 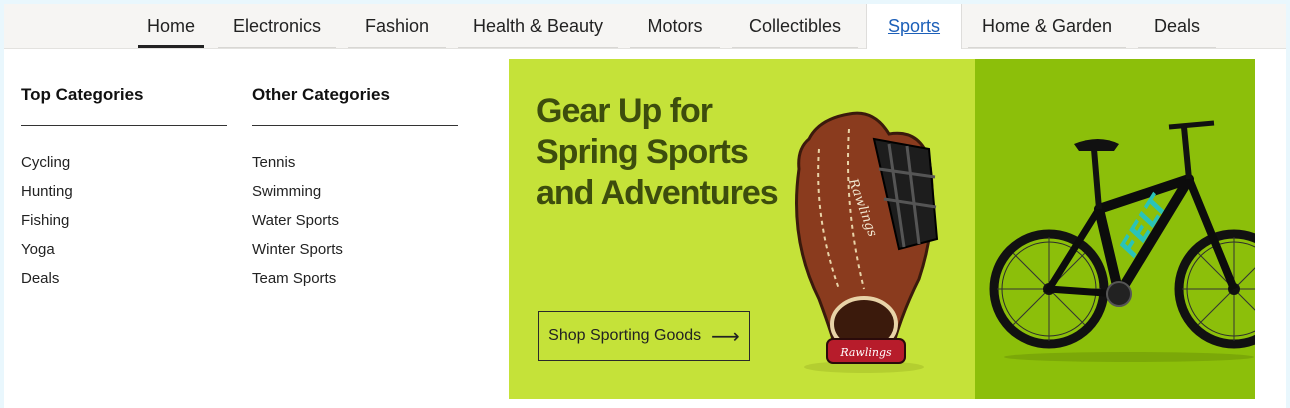 What do you see at coordinates (1122, 241) in the screenshot?
I see `mountain-bike-image: FELT` at bounding box center [1122, 241].